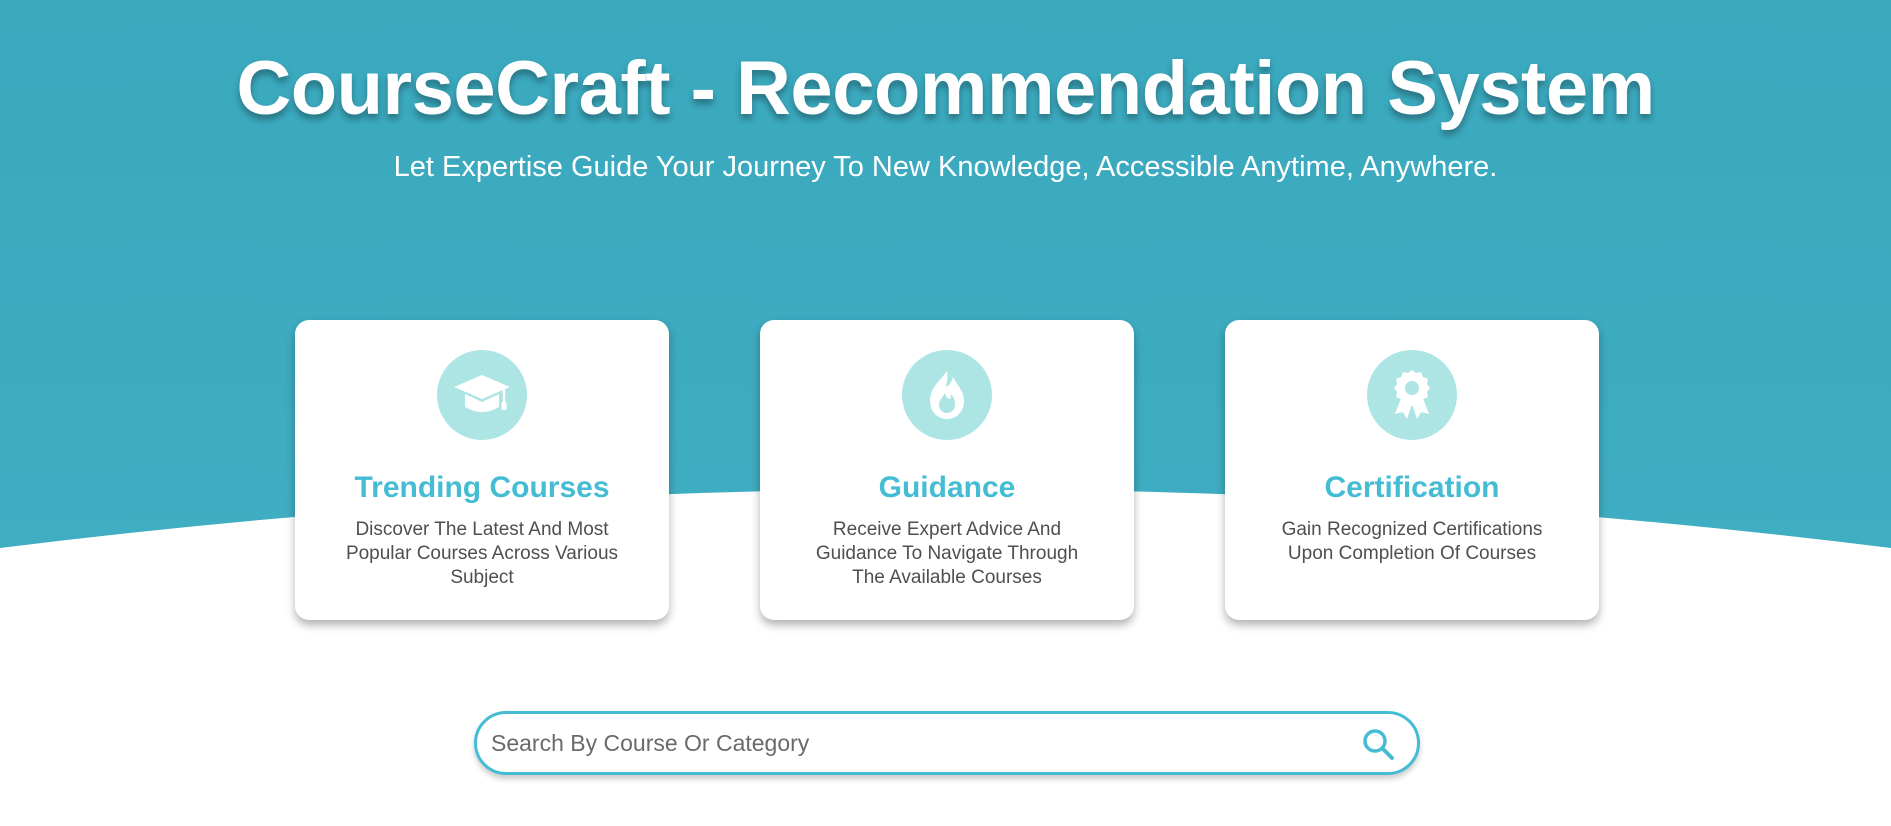  What do you see at coordinates (482, 395) in the screenshot?
I see `graduation-cap-icon` at bounding box center [482, 395].